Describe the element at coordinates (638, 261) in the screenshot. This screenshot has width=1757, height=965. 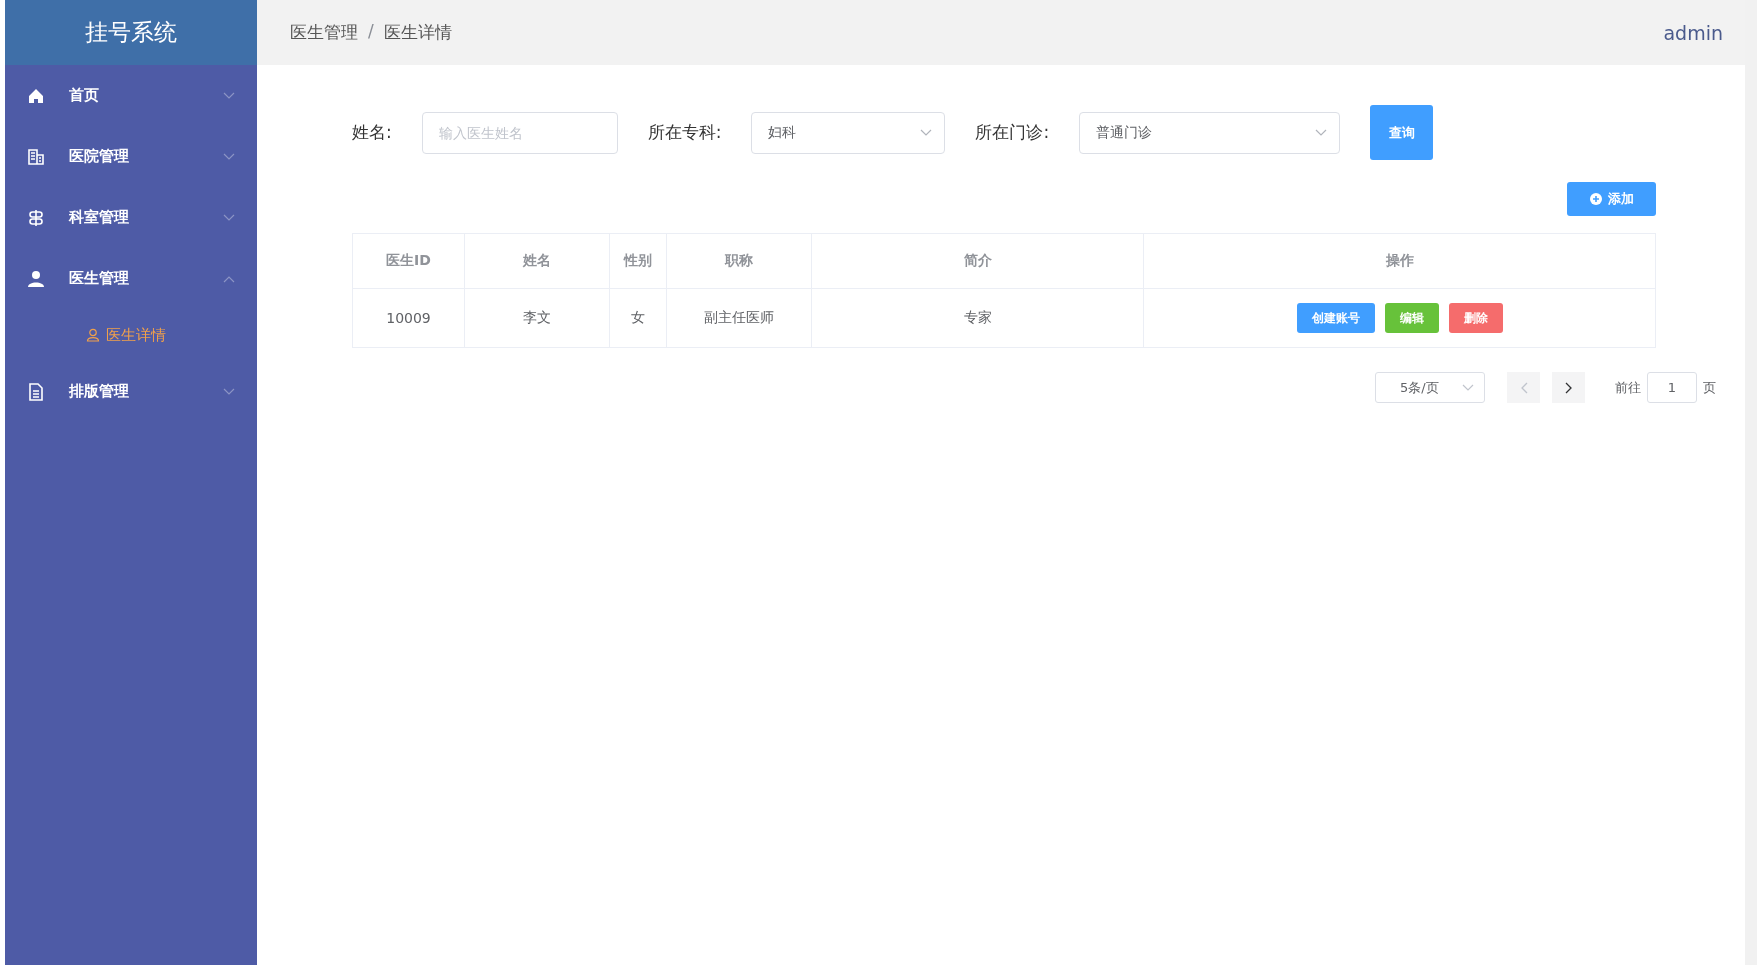
I see `column-header: 性别` at that location.